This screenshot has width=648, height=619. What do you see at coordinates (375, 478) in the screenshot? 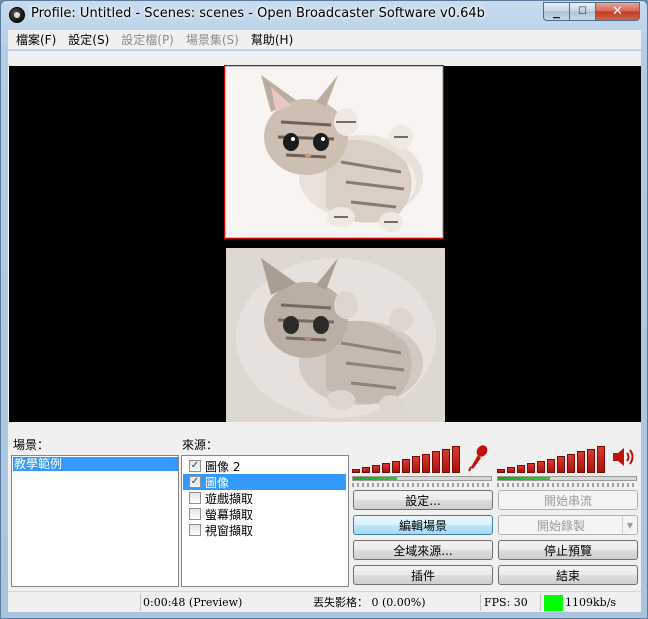
I see `mic-level-fill` at bounding box center [375, 478].